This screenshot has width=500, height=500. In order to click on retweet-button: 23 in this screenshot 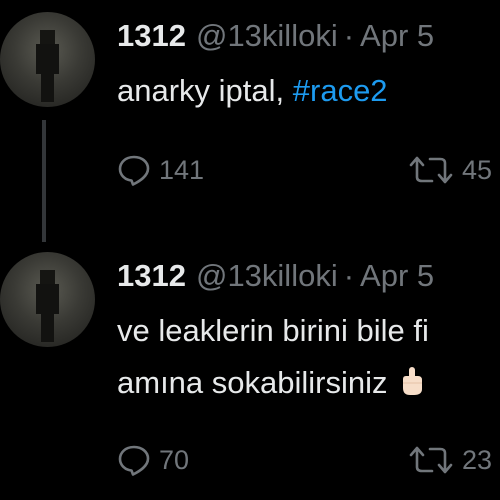, I will do `click(450, 460)`.